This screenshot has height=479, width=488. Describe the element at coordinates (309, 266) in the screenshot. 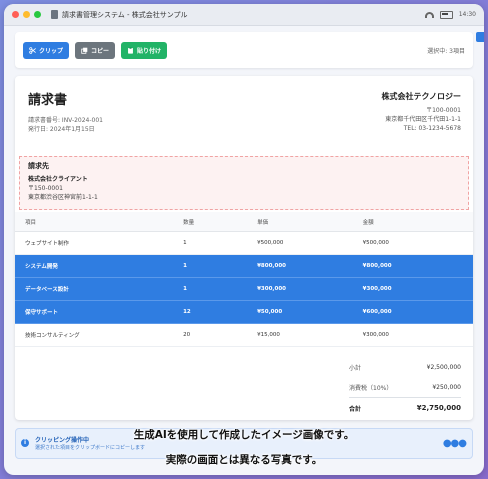

I see `unit-price-cell: ¥800,000` at that location.